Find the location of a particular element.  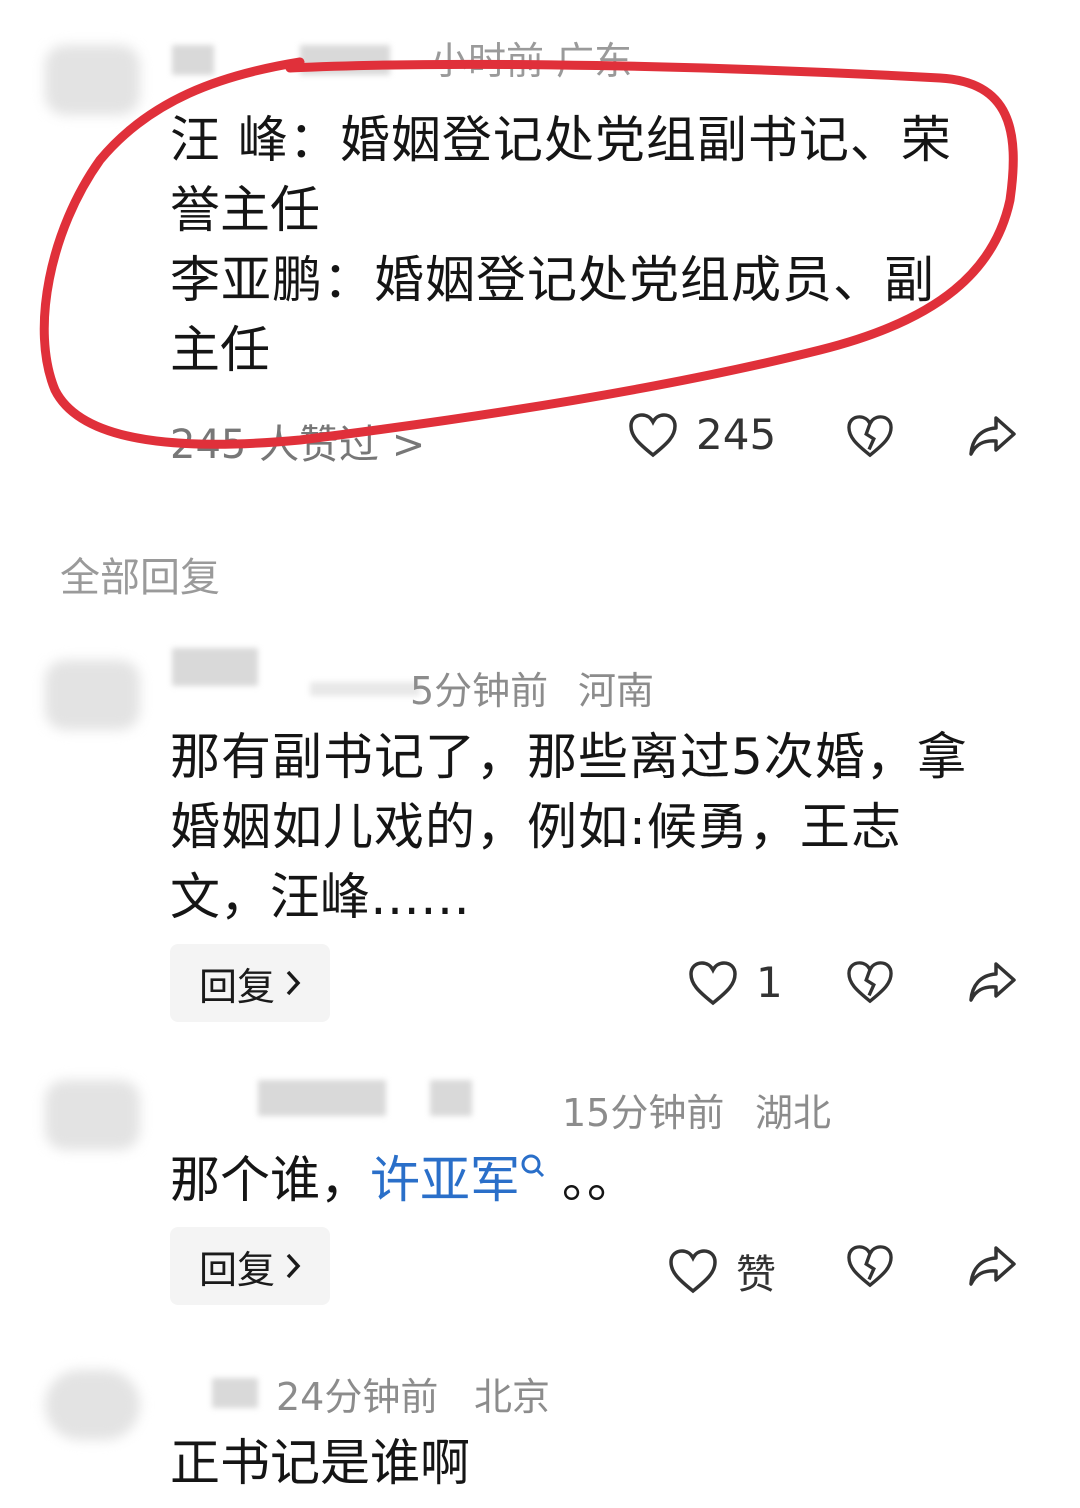

reply-text-suffix: 。。 is located at coordinates (591, 1180).